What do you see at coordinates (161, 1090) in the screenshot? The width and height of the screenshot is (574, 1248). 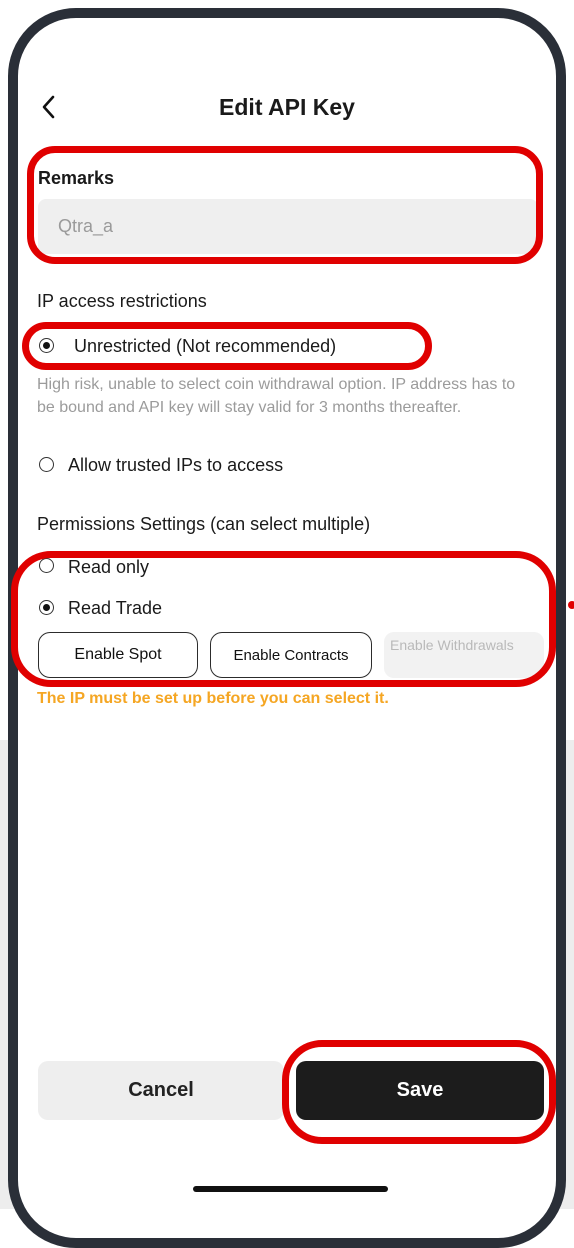 I see `cancel-button: Cancel` at bounding box center [161, 1090].